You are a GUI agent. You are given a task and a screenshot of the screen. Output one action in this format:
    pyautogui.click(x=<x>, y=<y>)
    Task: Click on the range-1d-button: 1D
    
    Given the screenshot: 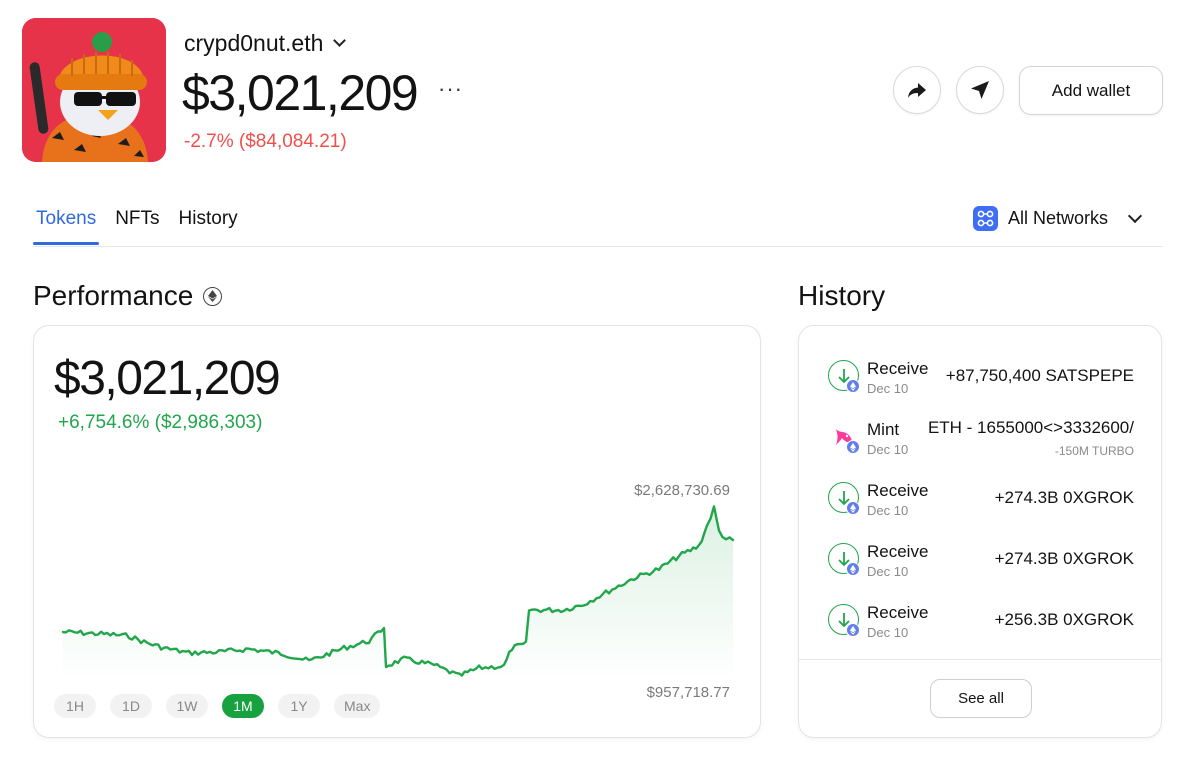 What is the action you would take?
    pyautogui.click(x=131, y=706)
    